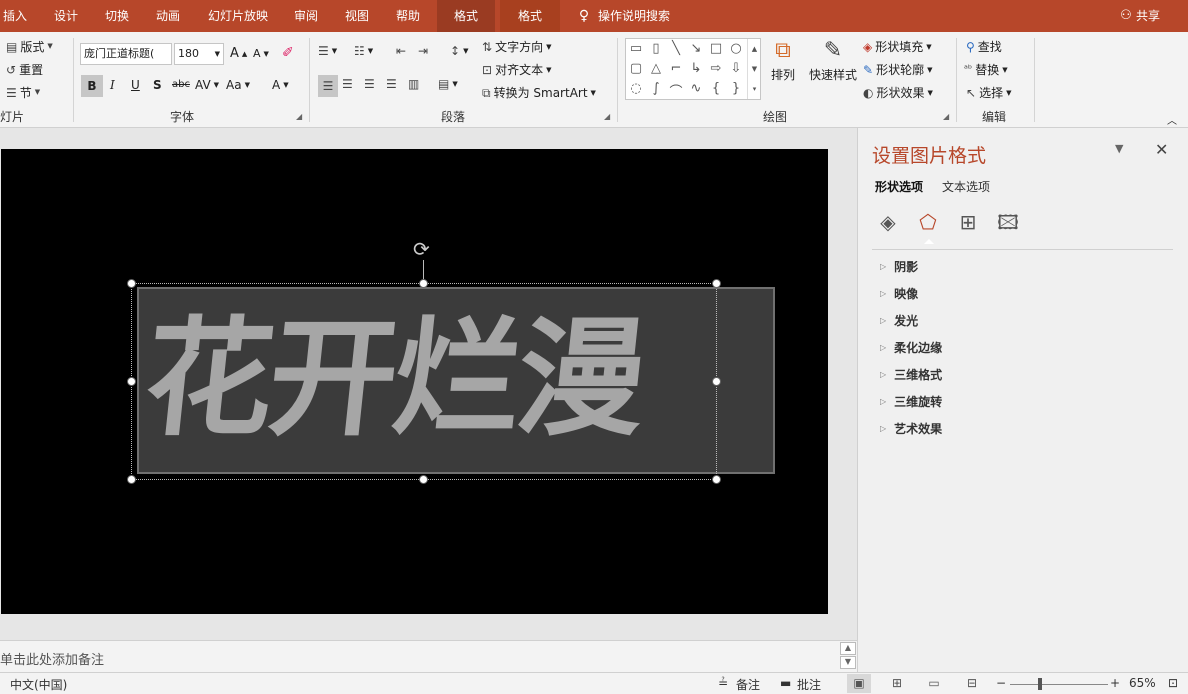 This screenshot has height=694, width=1188. I want to click on font-name-combo: 庞门正道标题(, so click(126, 54).